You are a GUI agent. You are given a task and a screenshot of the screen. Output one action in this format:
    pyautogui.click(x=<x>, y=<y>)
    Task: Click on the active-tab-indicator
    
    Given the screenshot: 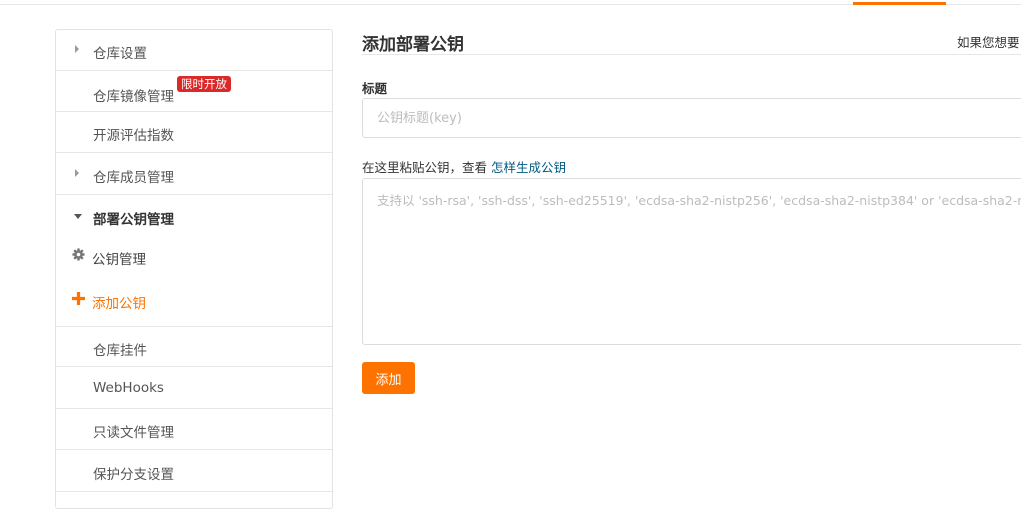 What is the action you would take?
    pyautogui.click(x=899, y=3)
    